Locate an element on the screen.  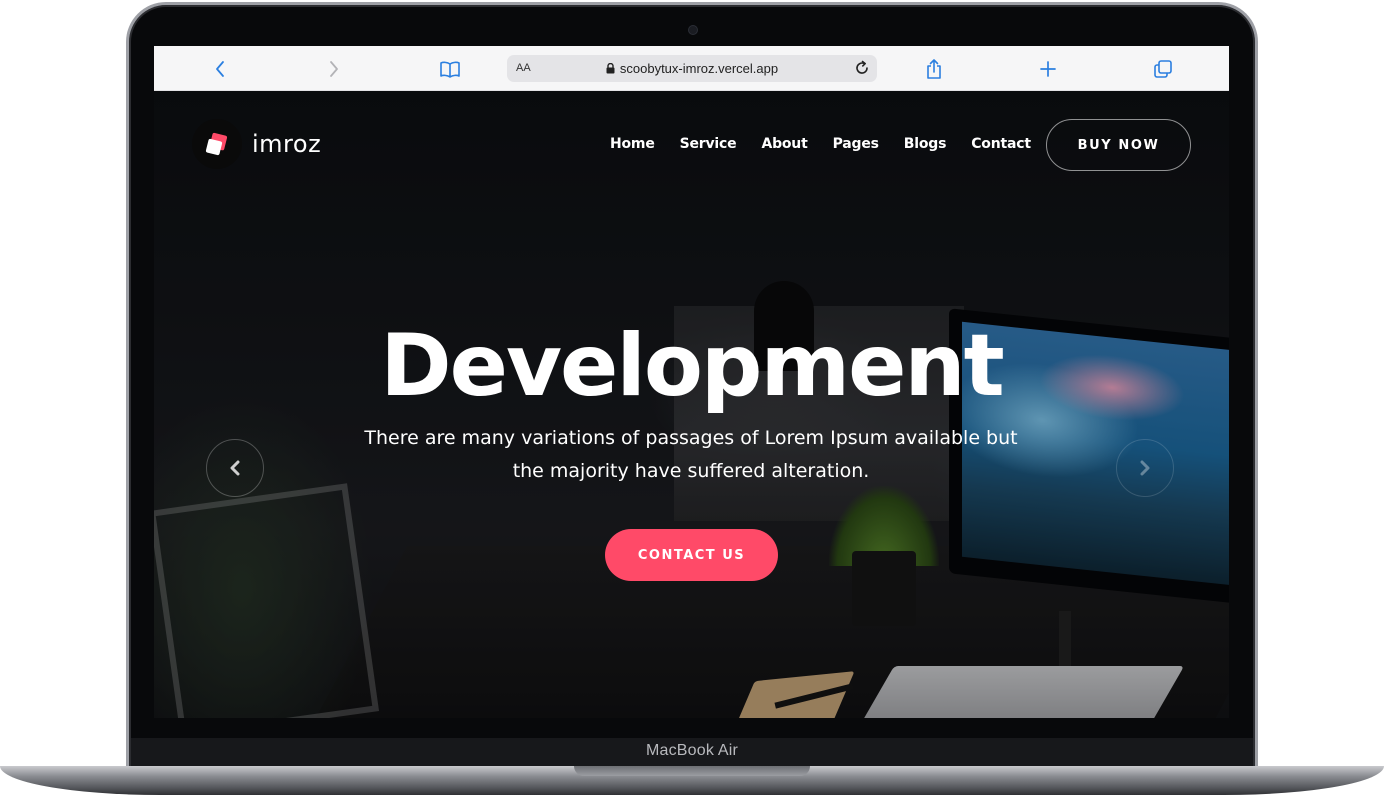
chevron-left-icon is located at coordinates (235, 468).